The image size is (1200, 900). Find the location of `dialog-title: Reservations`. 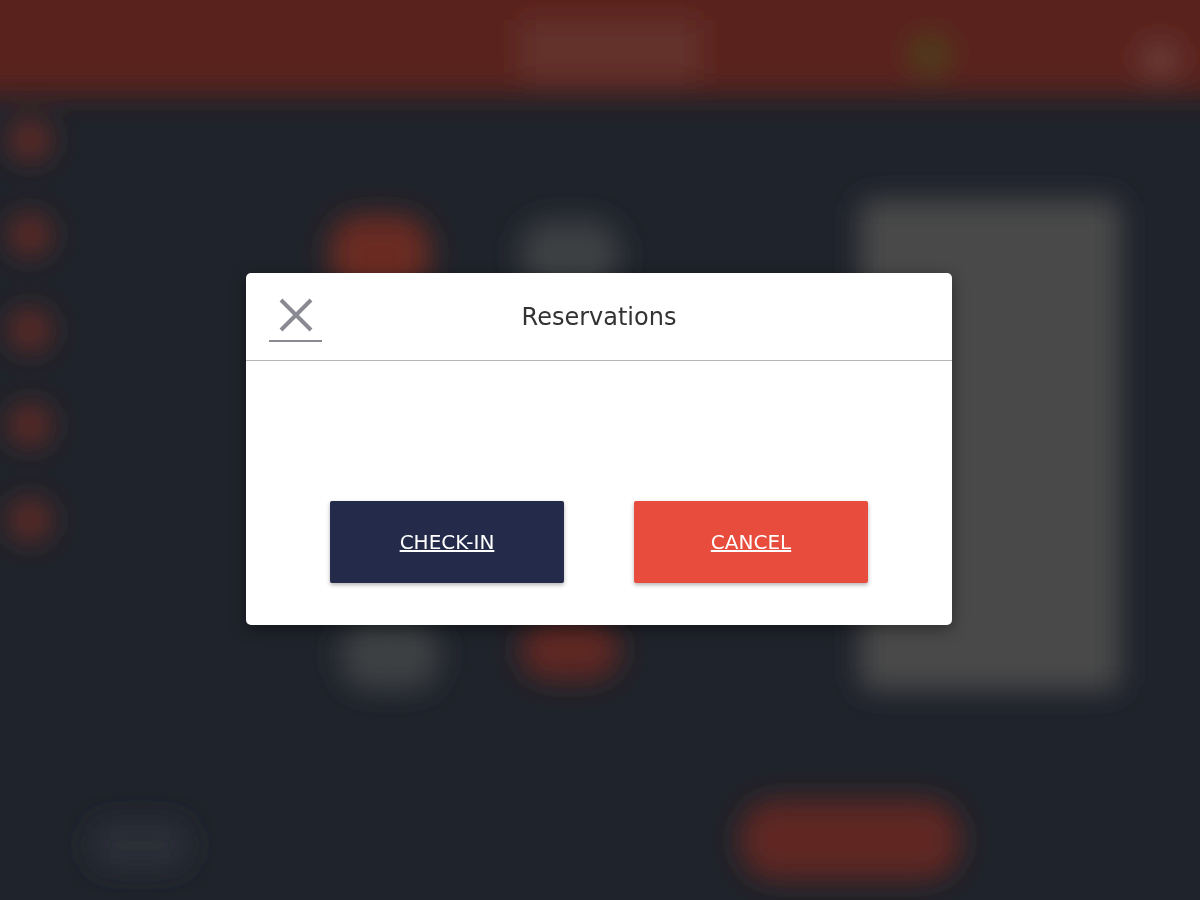

dialog-title: Reservations is located at coordinates (599, 316).